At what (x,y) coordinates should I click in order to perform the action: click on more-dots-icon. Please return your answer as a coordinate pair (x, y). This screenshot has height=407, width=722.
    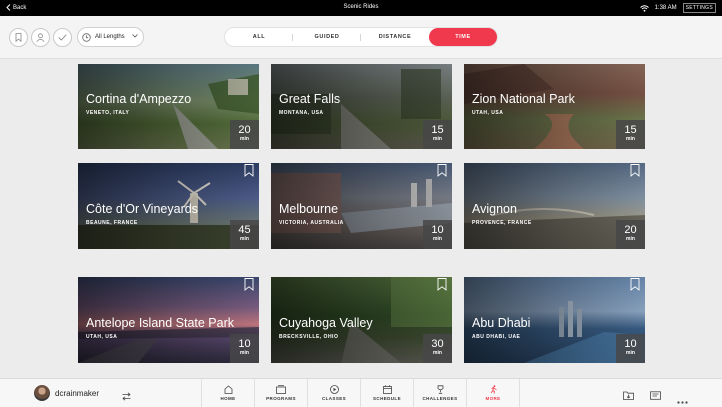
    Looking at the image, I should click on (682, 402).